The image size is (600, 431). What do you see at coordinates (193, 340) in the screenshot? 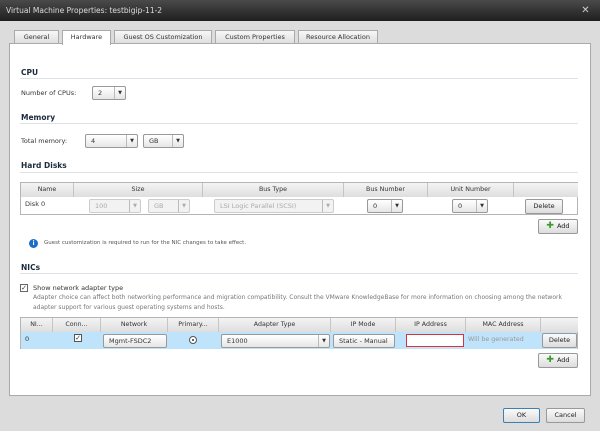
I see `nic-primary-radio` at bounding box center [193, 340].